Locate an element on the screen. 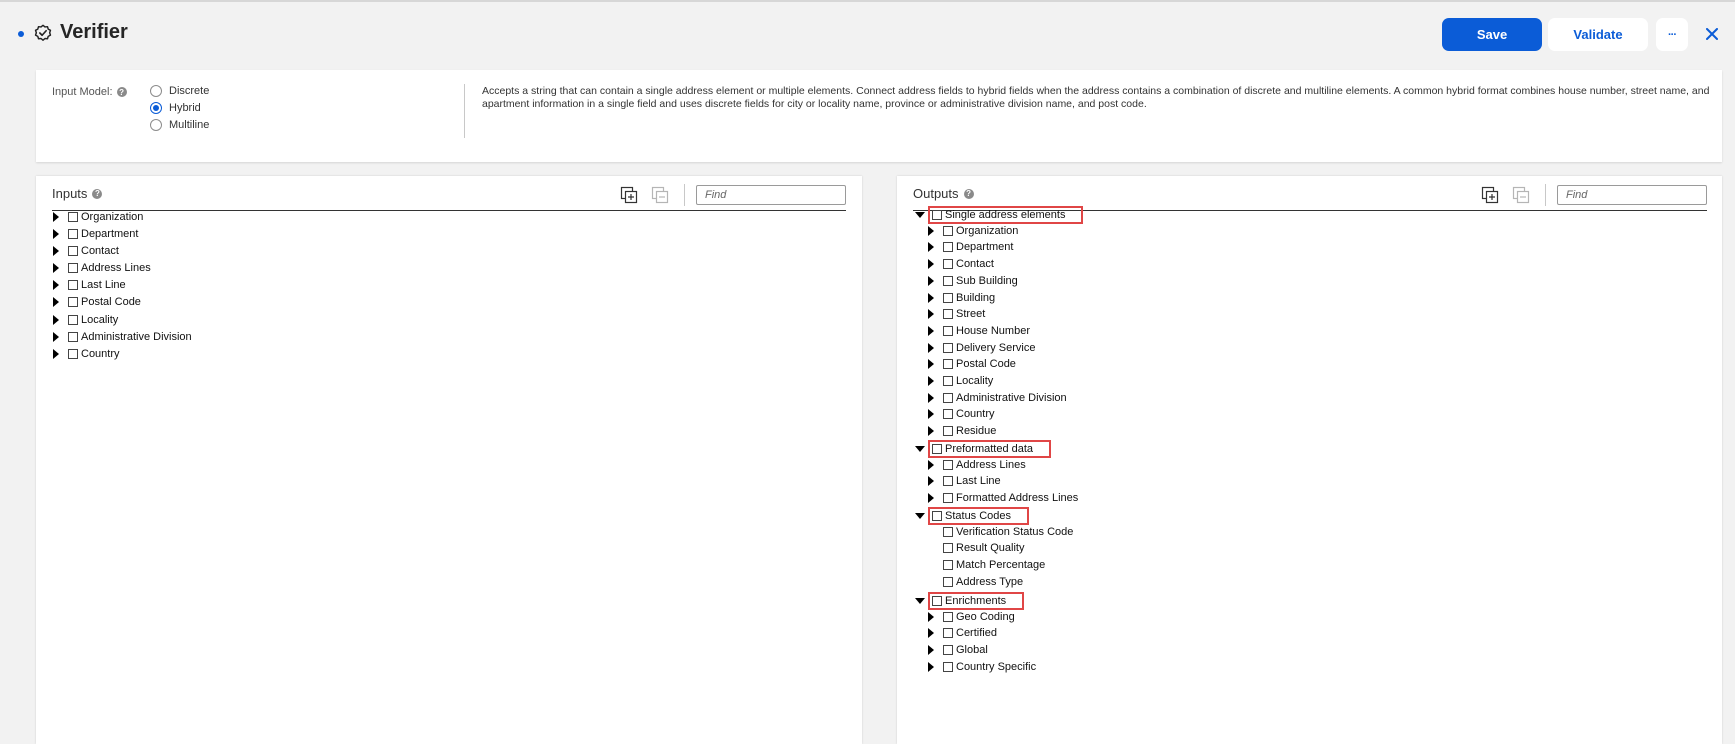 The width and height of the screenshot is (1735, 744). radio-multiline: Multiline is located at coordinates (179, 125).